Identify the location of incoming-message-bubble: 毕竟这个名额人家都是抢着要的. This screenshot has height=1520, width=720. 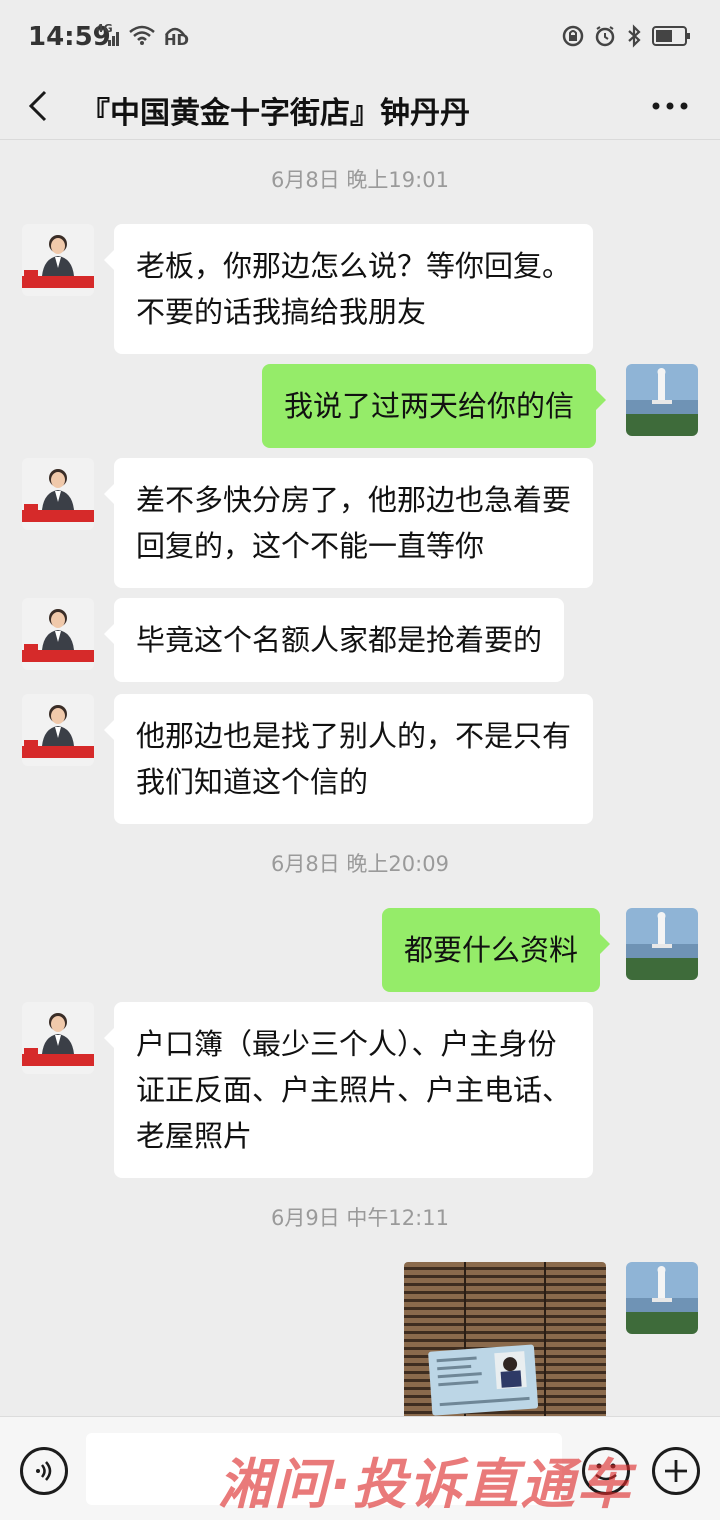
(334, 640).